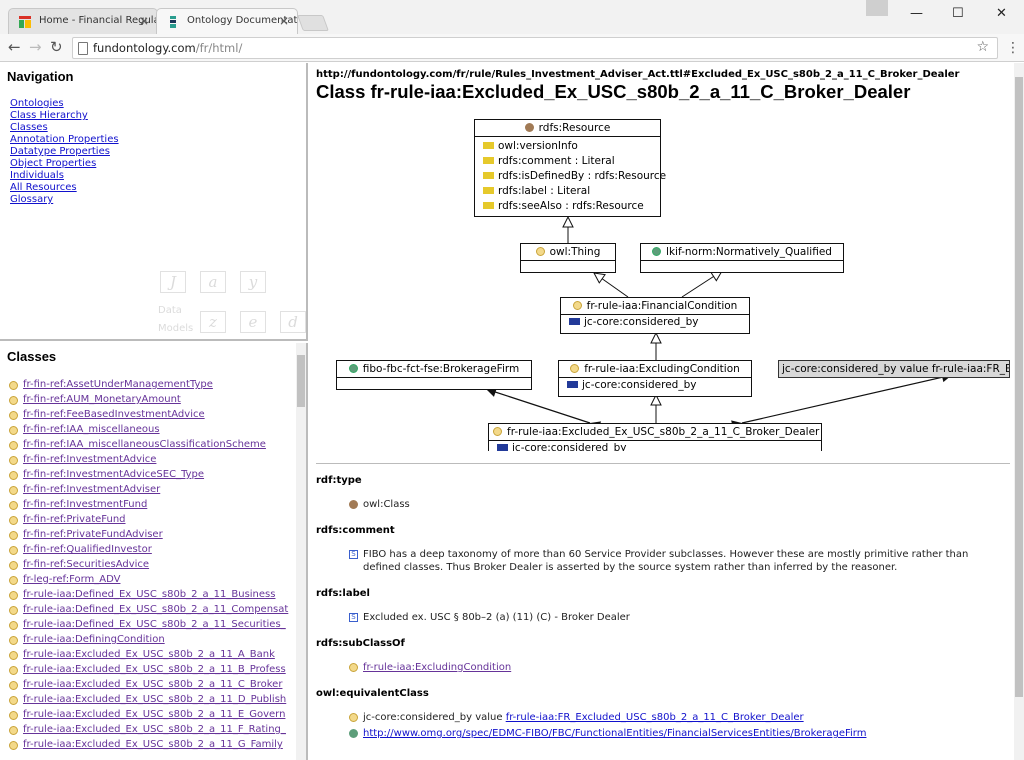  I want to click on new-tab-button, so click(313, 23).